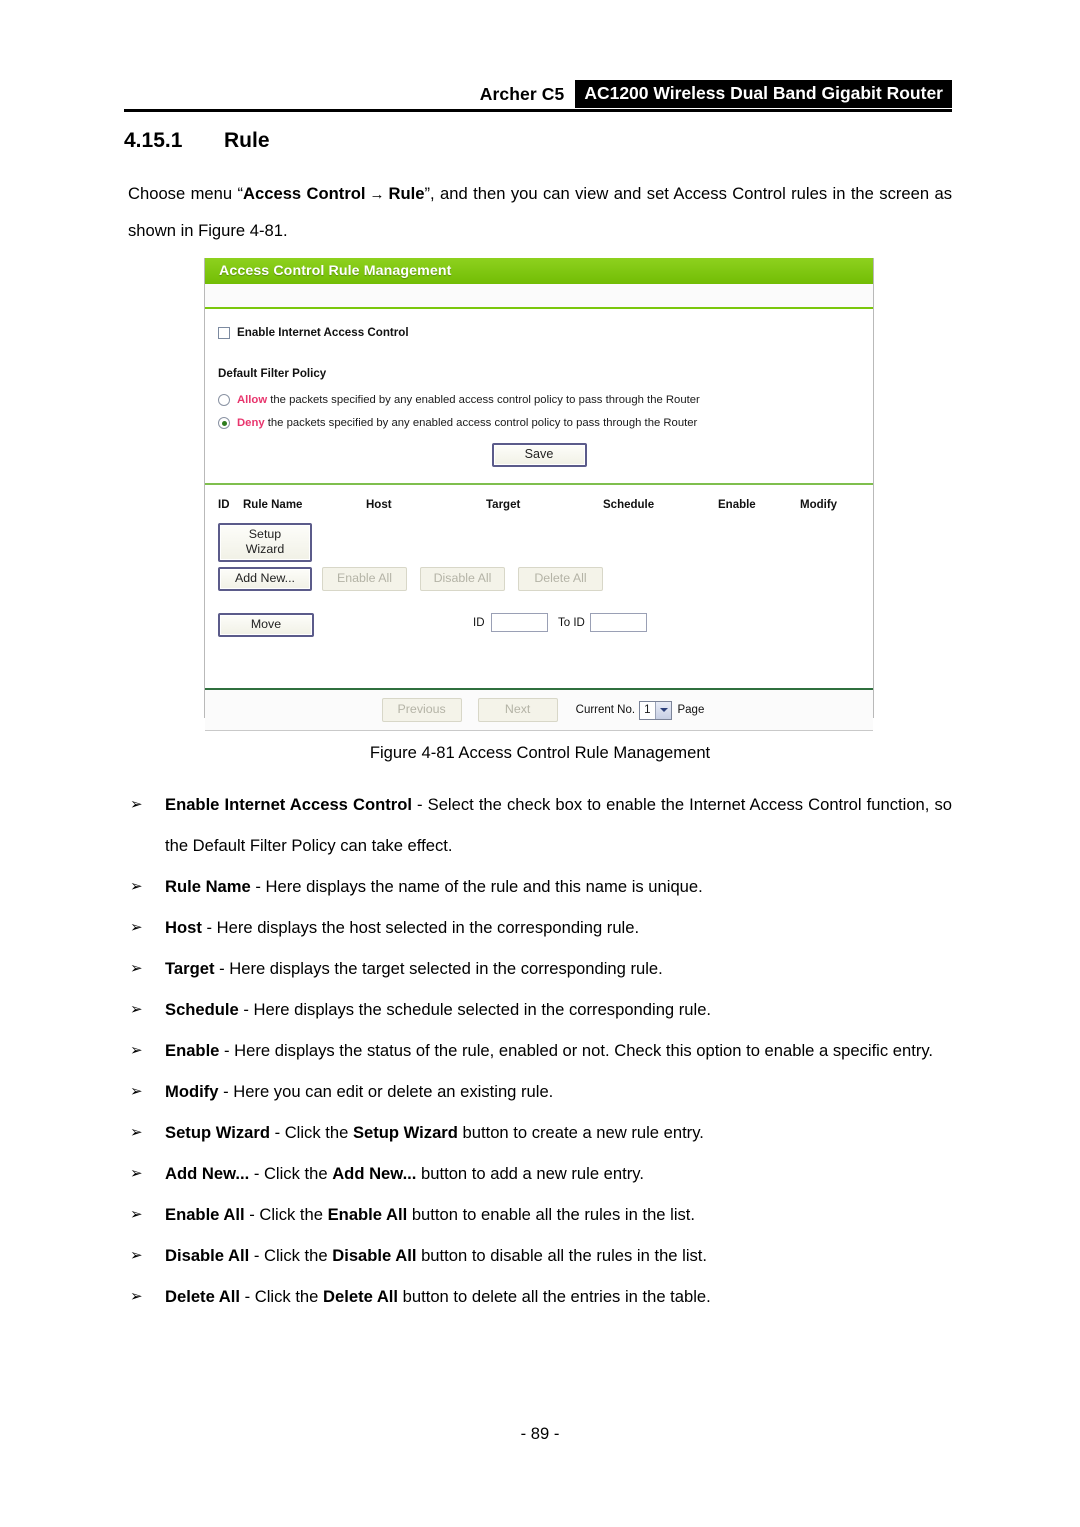 The height and width of the screenshot is (1527, 1080). What do you see at coordinates (763, 94) in the screenshot?
I see `router-product-name: AC1200 Wireless Dual Band Gigabit Router` at bounding box center [763, 94].